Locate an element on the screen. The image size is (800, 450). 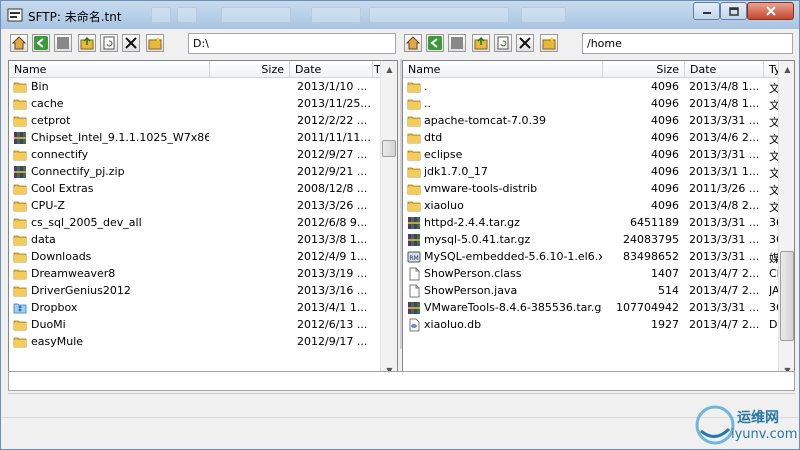
log-panel is located at coordinates (401, 403).